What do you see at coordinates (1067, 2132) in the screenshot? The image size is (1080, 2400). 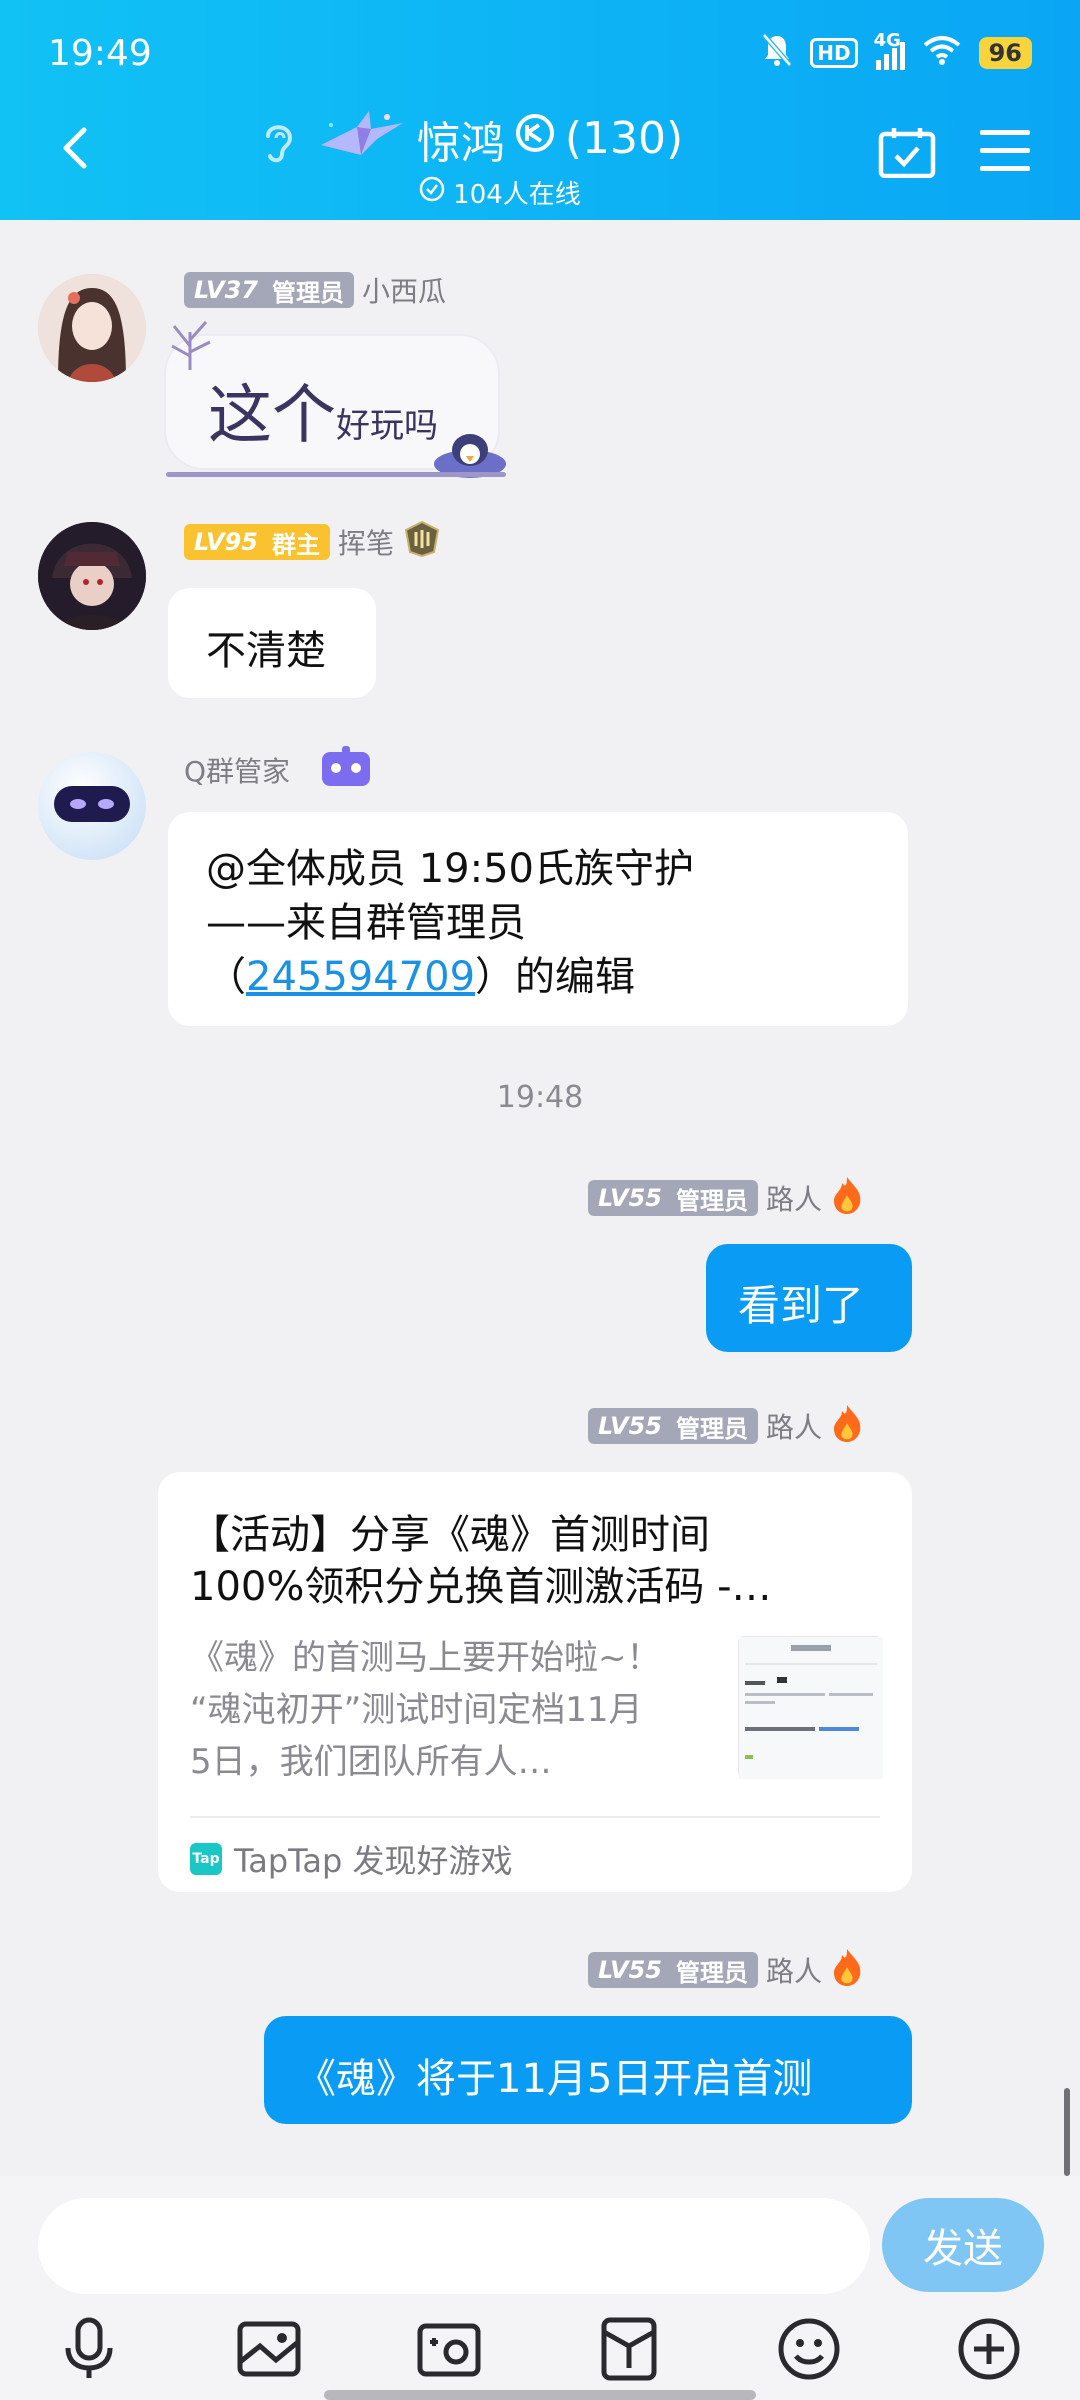 I see `scrollbar-thumb` at bounding box center [1067, 2132].